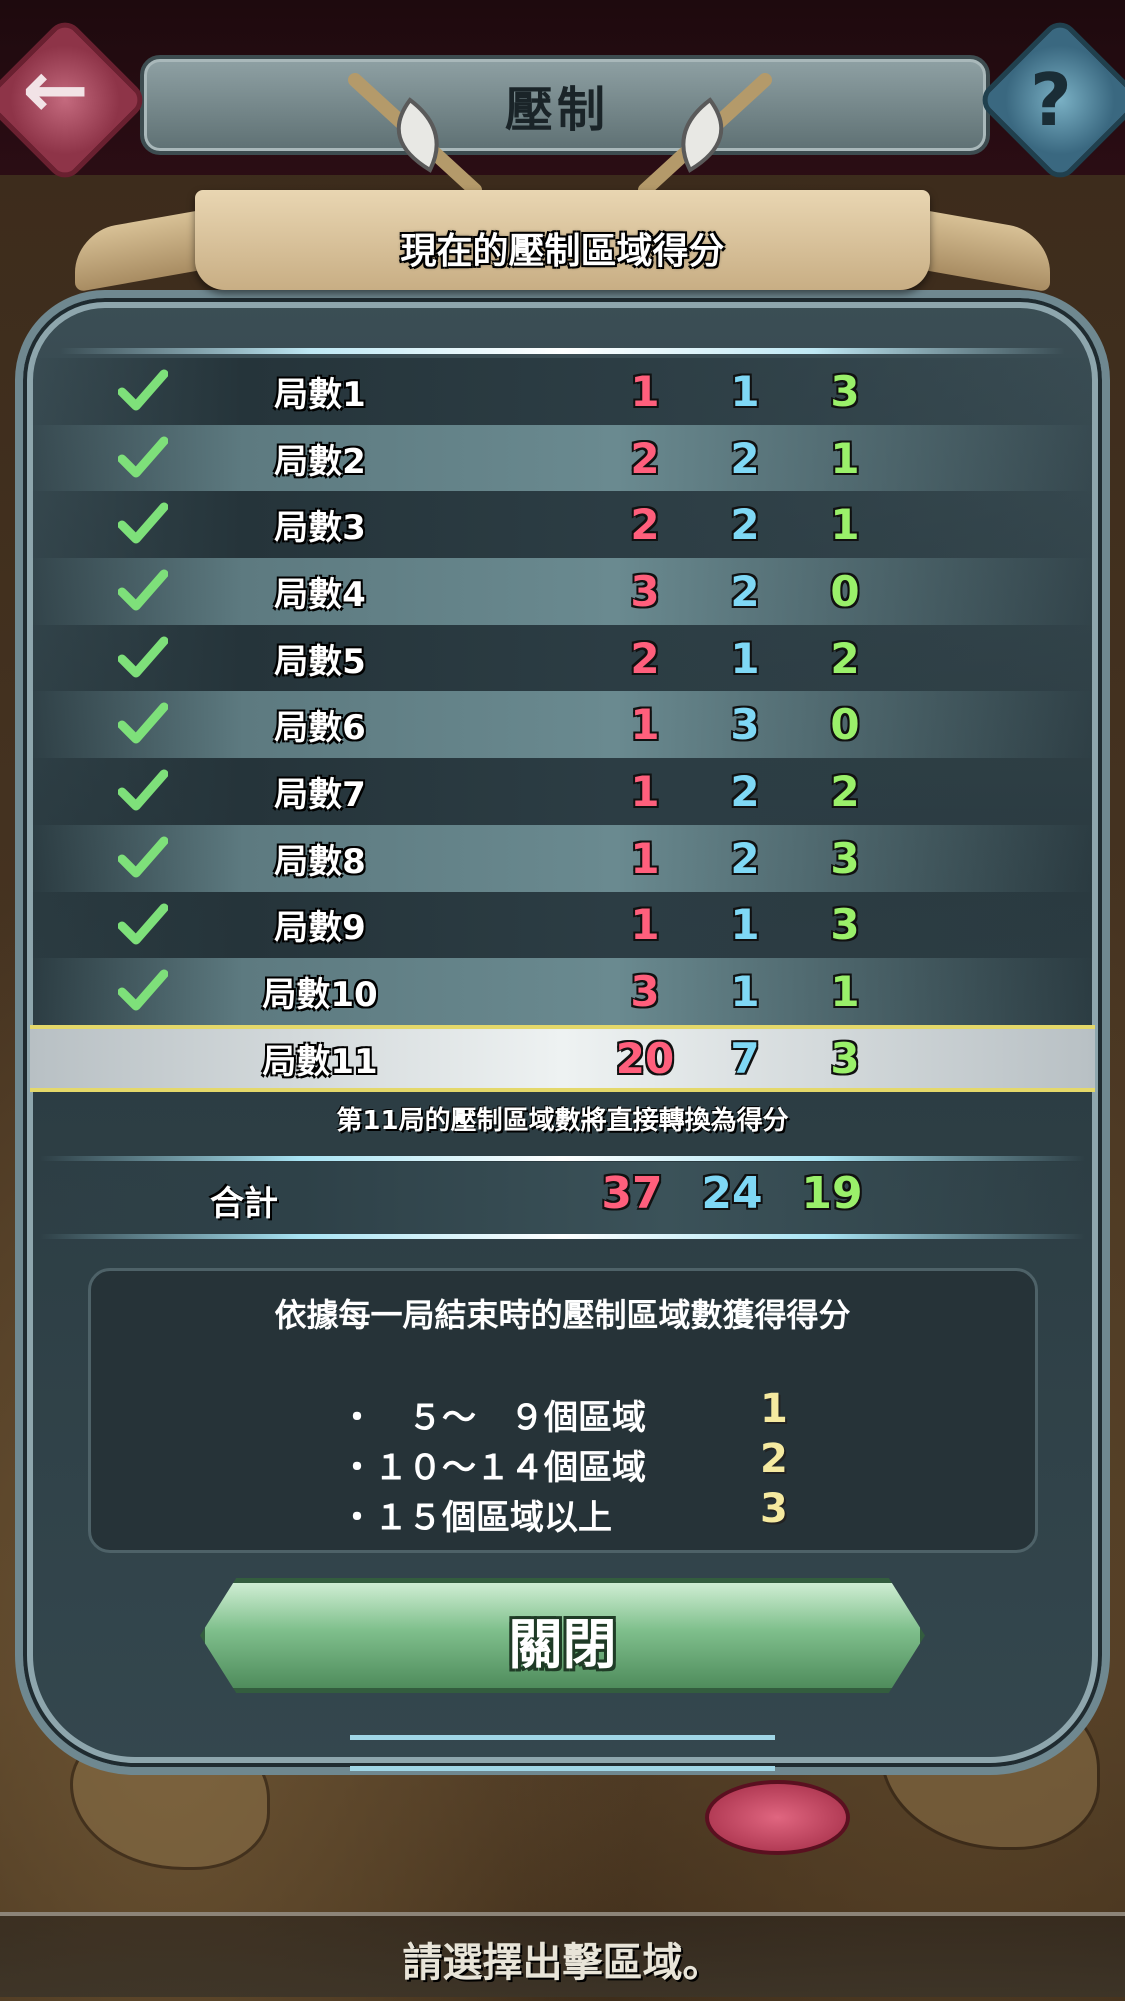 The height and width of the screenshot is (2001, 1125). I want to click on round-label: 局數6, so click(320, 728).